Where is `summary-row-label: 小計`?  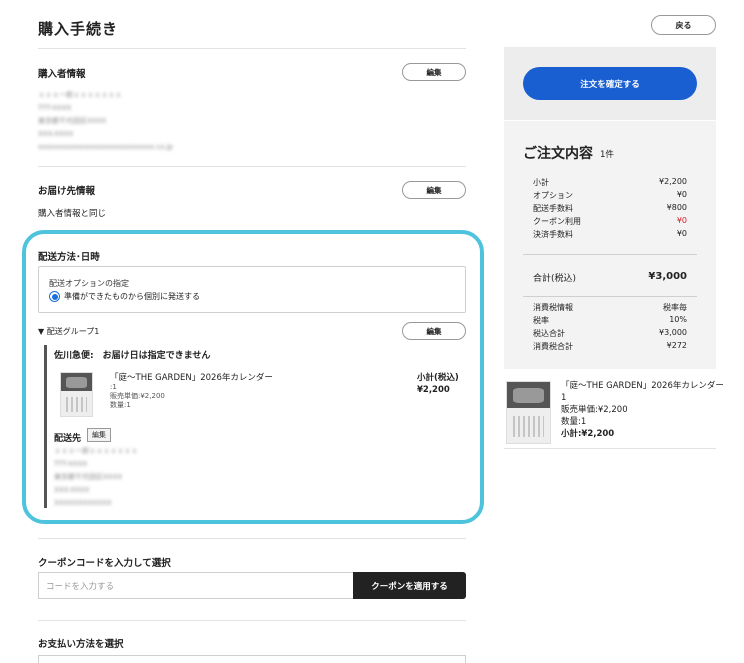 summary-row-label: 小計 is located at coordinates (541, 182).